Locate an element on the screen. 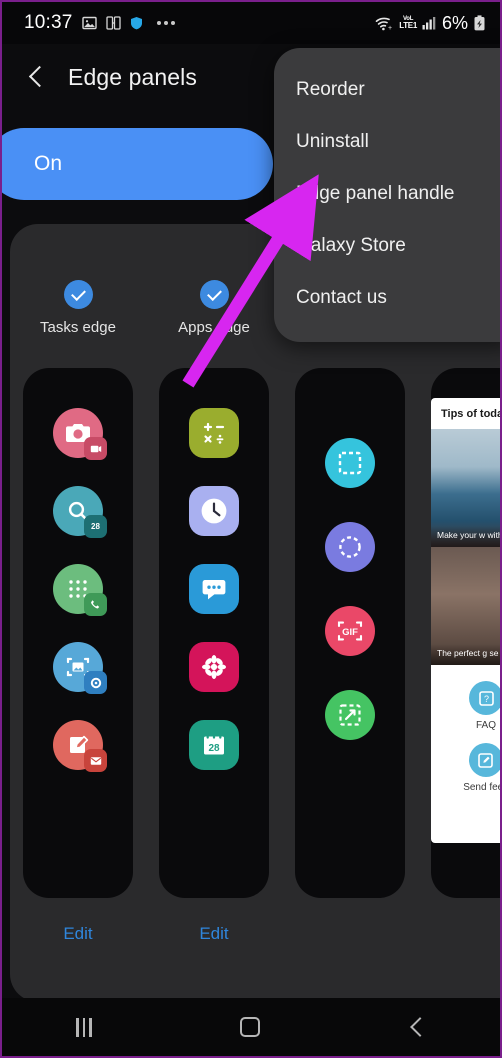  gallery-icon is located at coordinates (214, 667).